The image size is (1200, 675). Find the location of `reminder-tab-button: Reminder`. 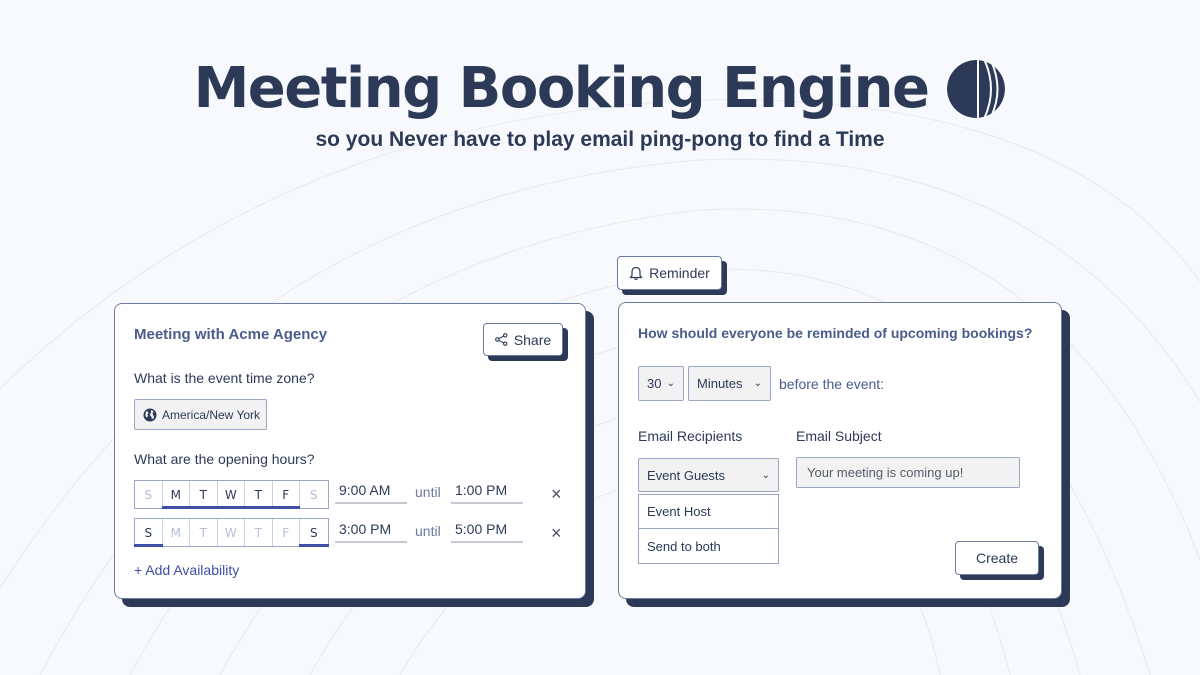

reminder-tab-button: Reminder is located at coordinates (669, 273).